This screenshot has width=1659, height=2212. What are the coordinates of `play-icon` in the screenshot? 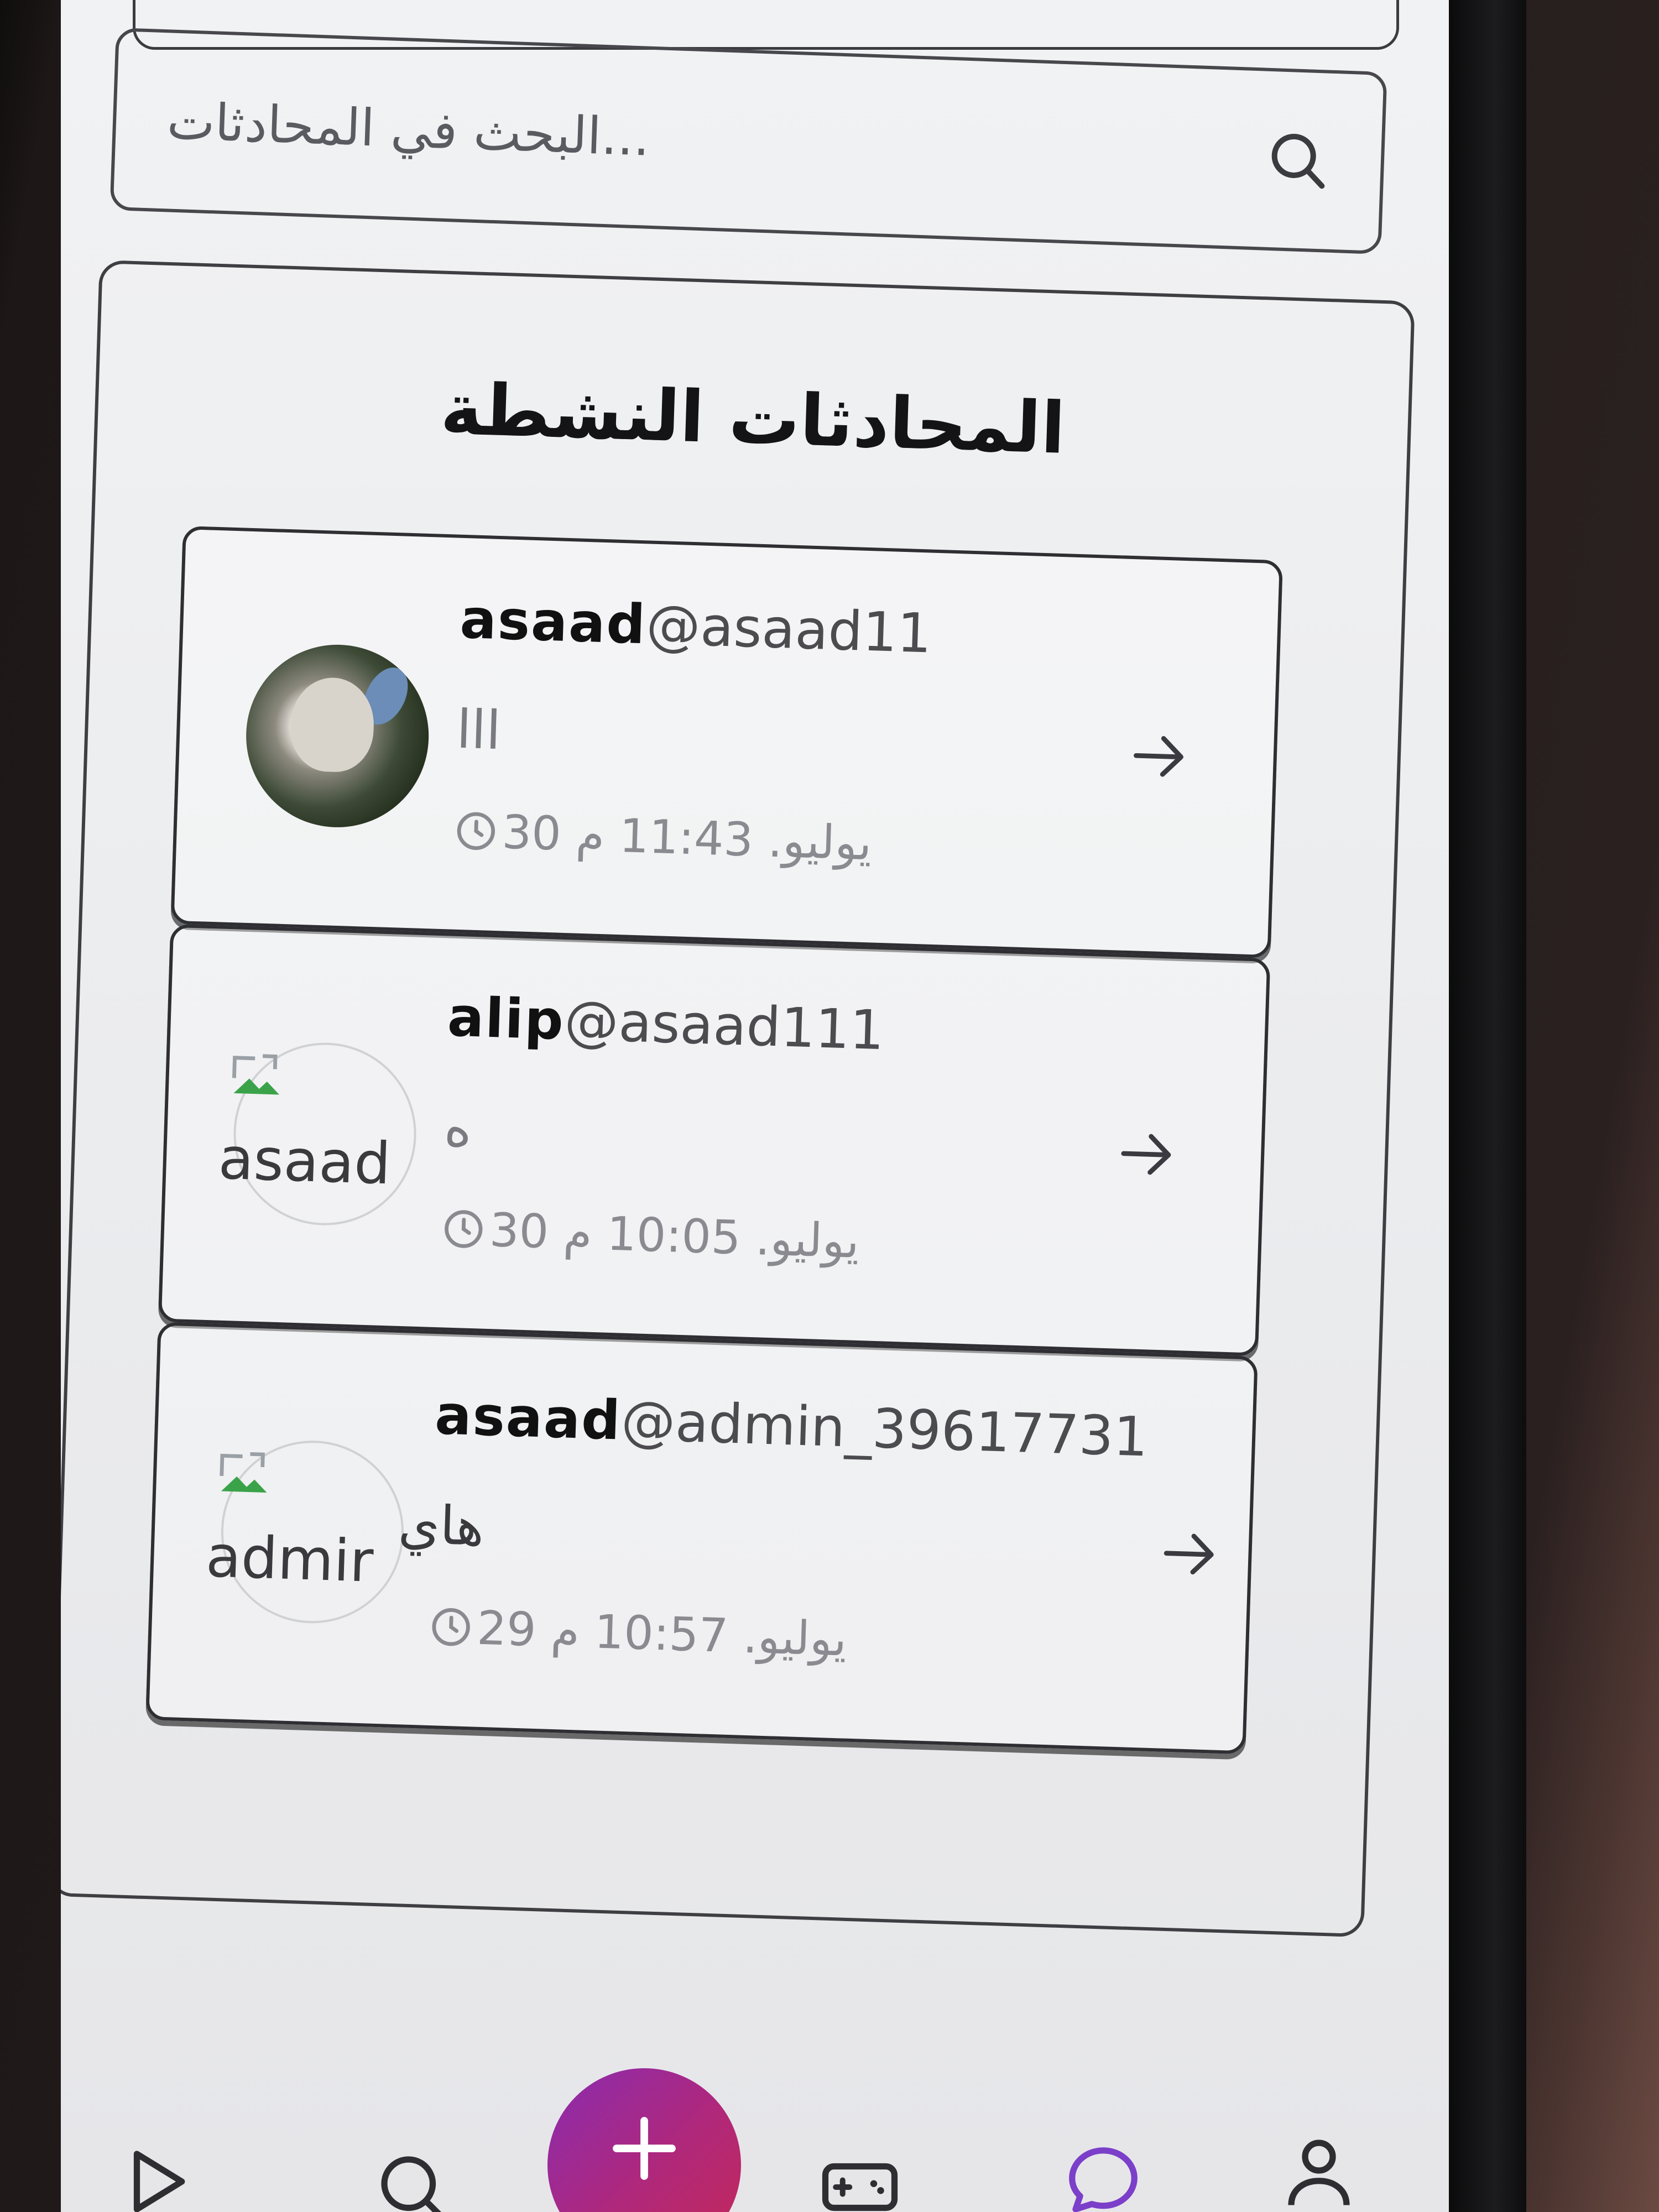 It's located at (158, 2176).